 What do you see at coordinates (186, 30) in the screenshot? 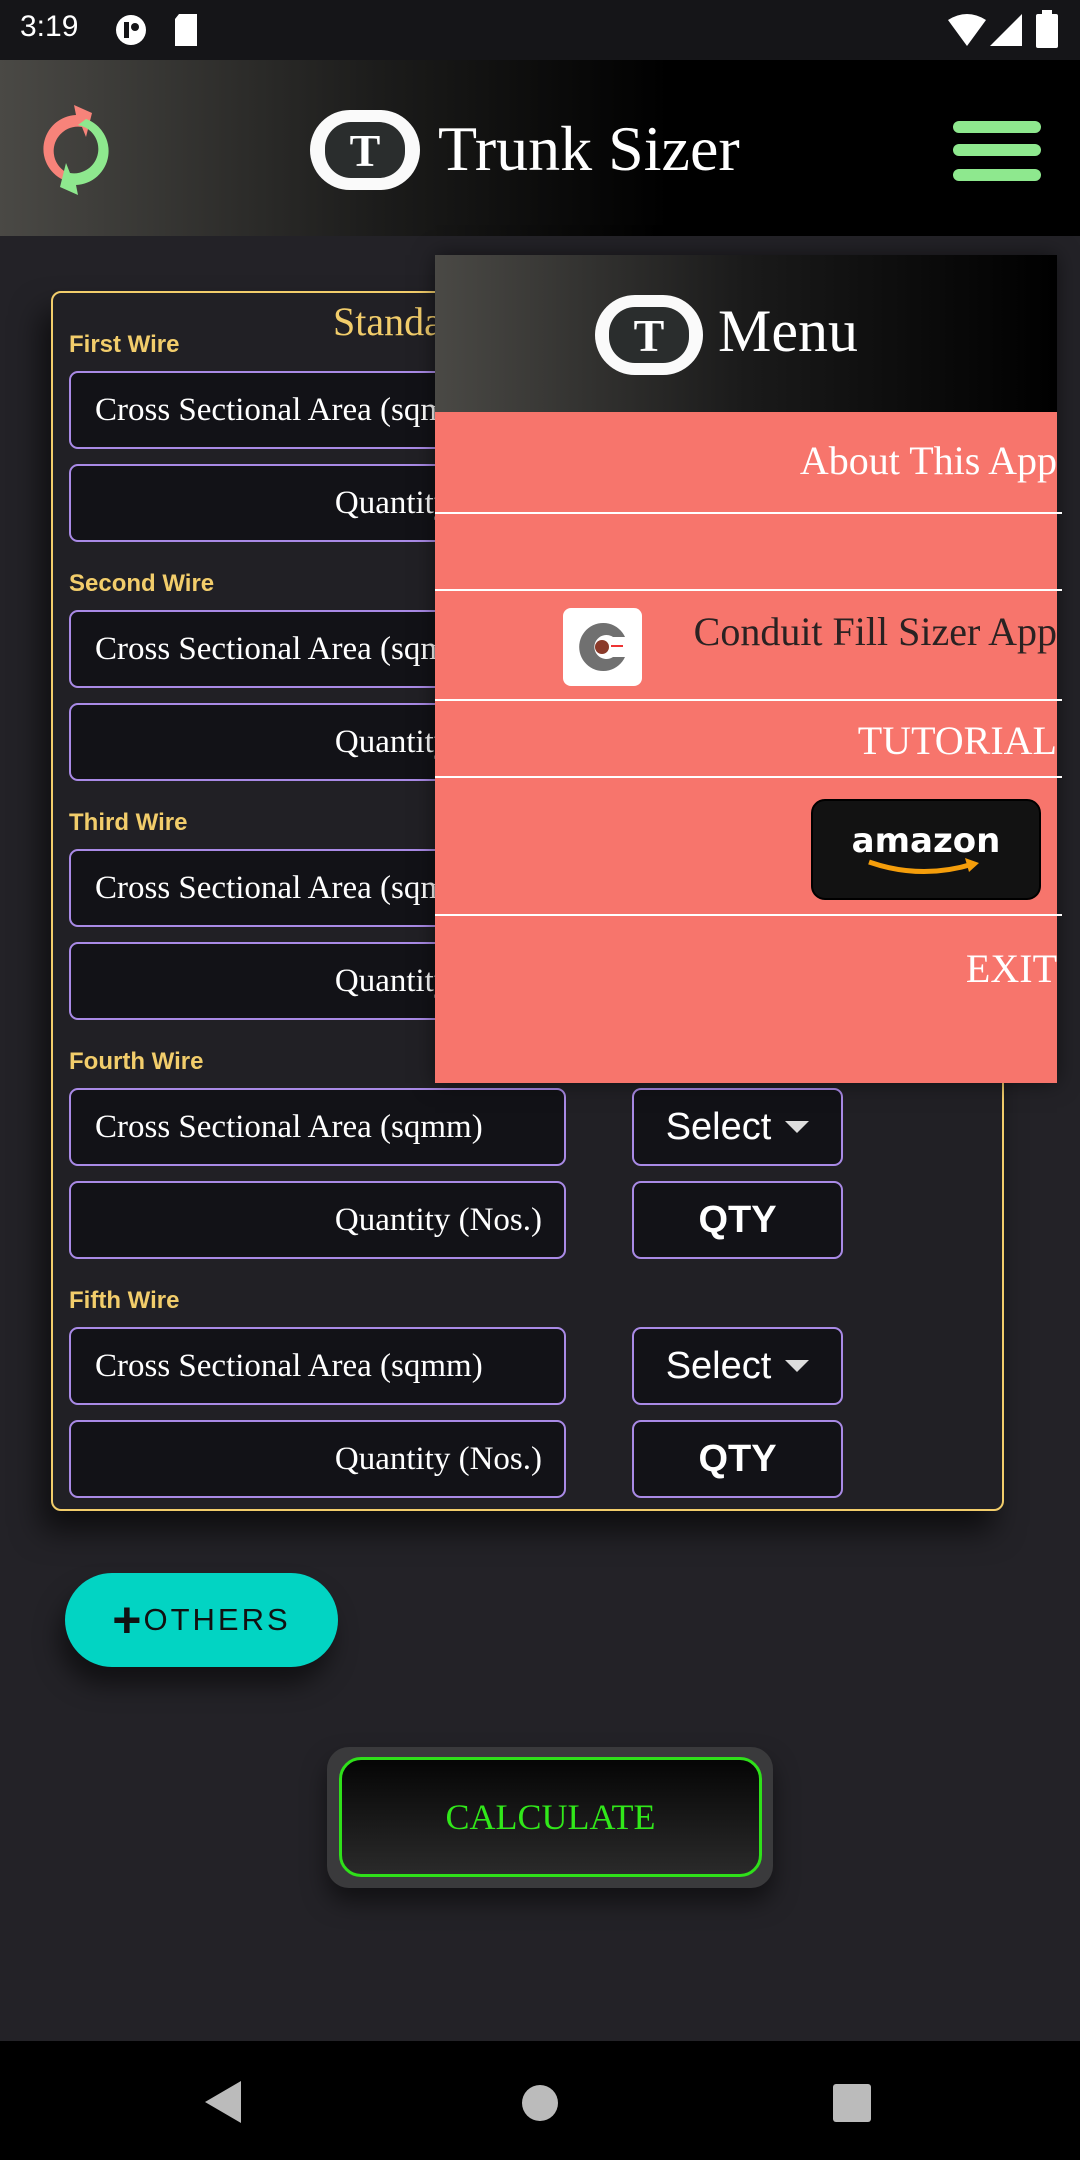
I see `sd-card-icon` at bounding box center [186, 30].